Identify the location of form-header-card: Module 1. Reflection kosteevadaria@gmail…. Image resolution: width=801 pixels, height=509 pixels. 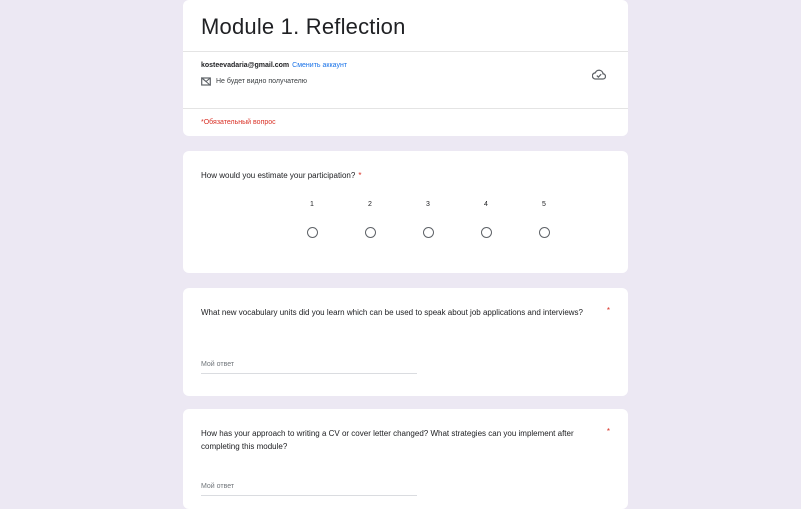
(405, 68).